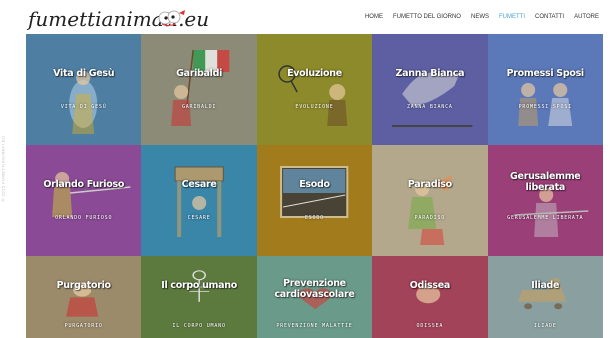 Image resolution: width=611 pixels, height=338 pixels. What do you see at coordinates (430, 297) in the screenshot?
I see `comic-tile: Odissea ODISSEA` at bounding box center [430, 297].